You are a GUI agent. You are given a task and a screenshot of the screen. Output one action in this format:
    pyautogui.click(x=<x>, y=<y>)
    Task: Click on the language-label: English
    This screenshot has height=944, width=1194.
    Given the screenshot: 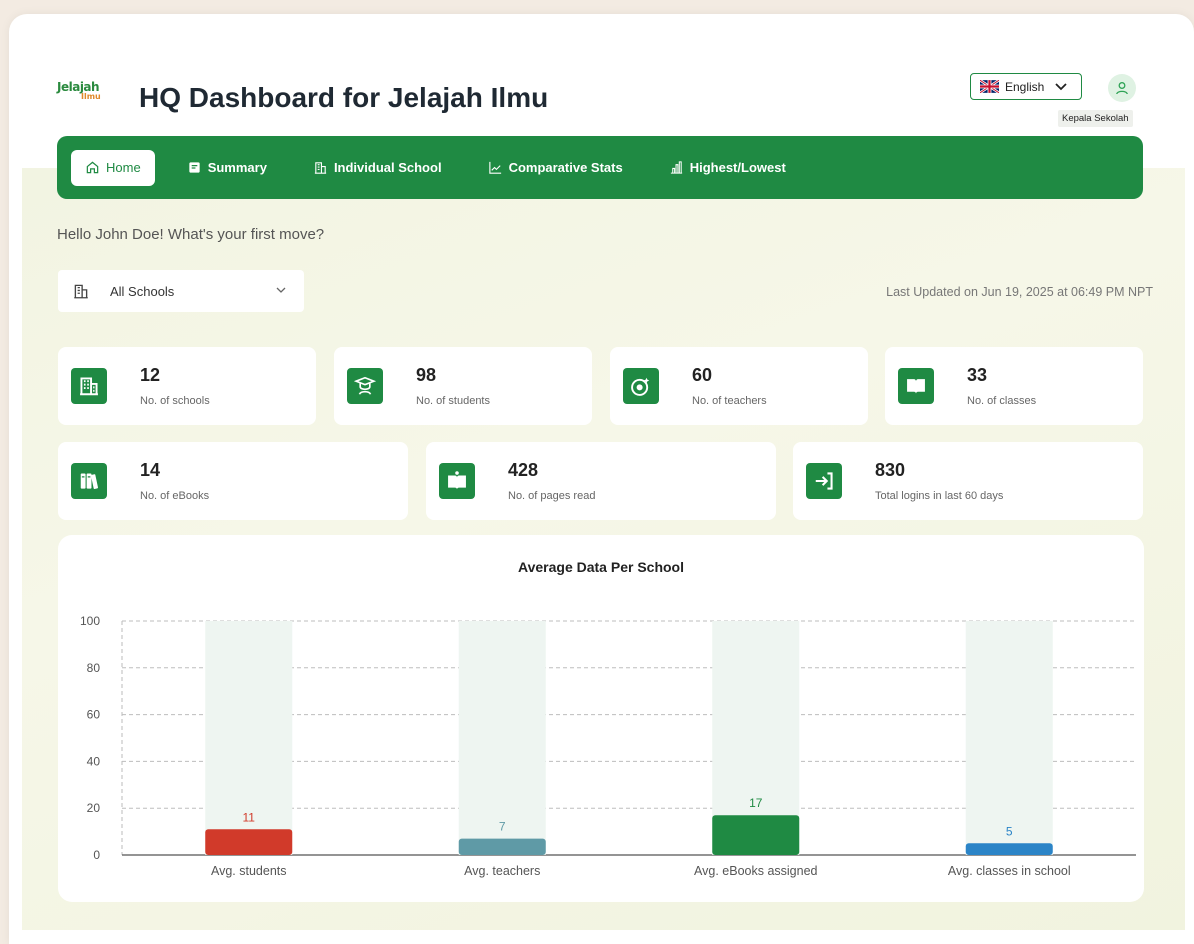 What is the action you would take?
    pyautogui.click(x=1025, y=86)
    